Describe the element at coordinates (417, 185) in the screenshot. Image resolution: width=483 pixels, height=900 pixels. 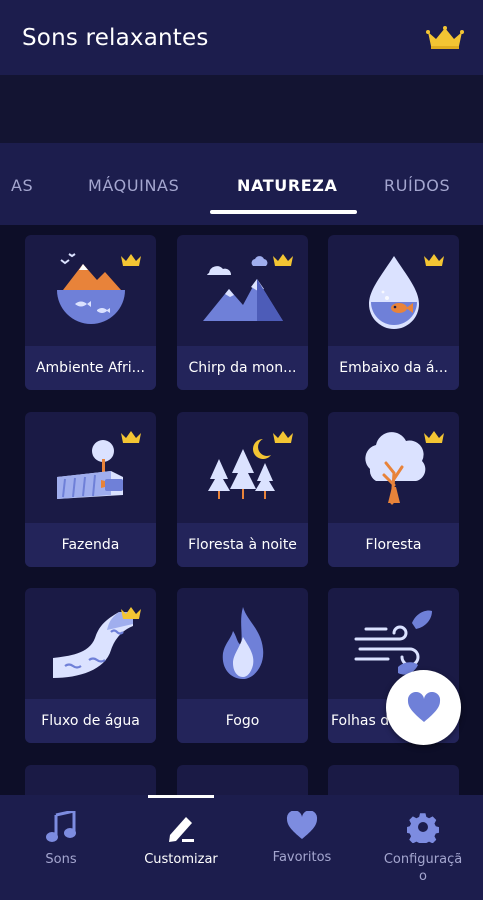
I see `tab-ruidos: RUÍDOS` at that location.